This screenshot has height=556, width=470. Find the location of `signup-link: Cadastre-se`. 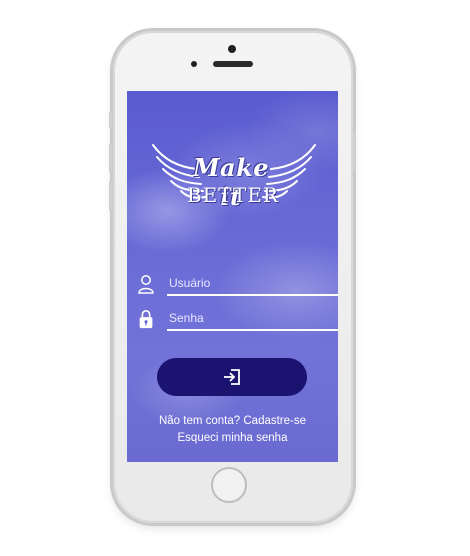

signup-link: Cadastre-se is located at coordinates (274, 421).